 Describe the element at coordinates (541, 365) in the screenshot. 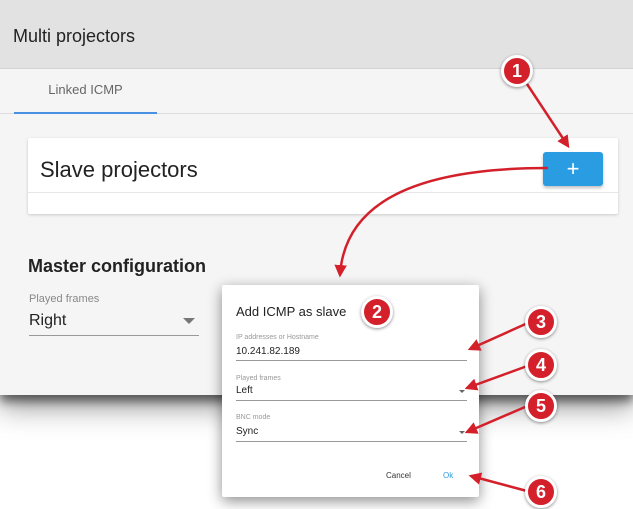

I see `callout-4: 4` at that location.